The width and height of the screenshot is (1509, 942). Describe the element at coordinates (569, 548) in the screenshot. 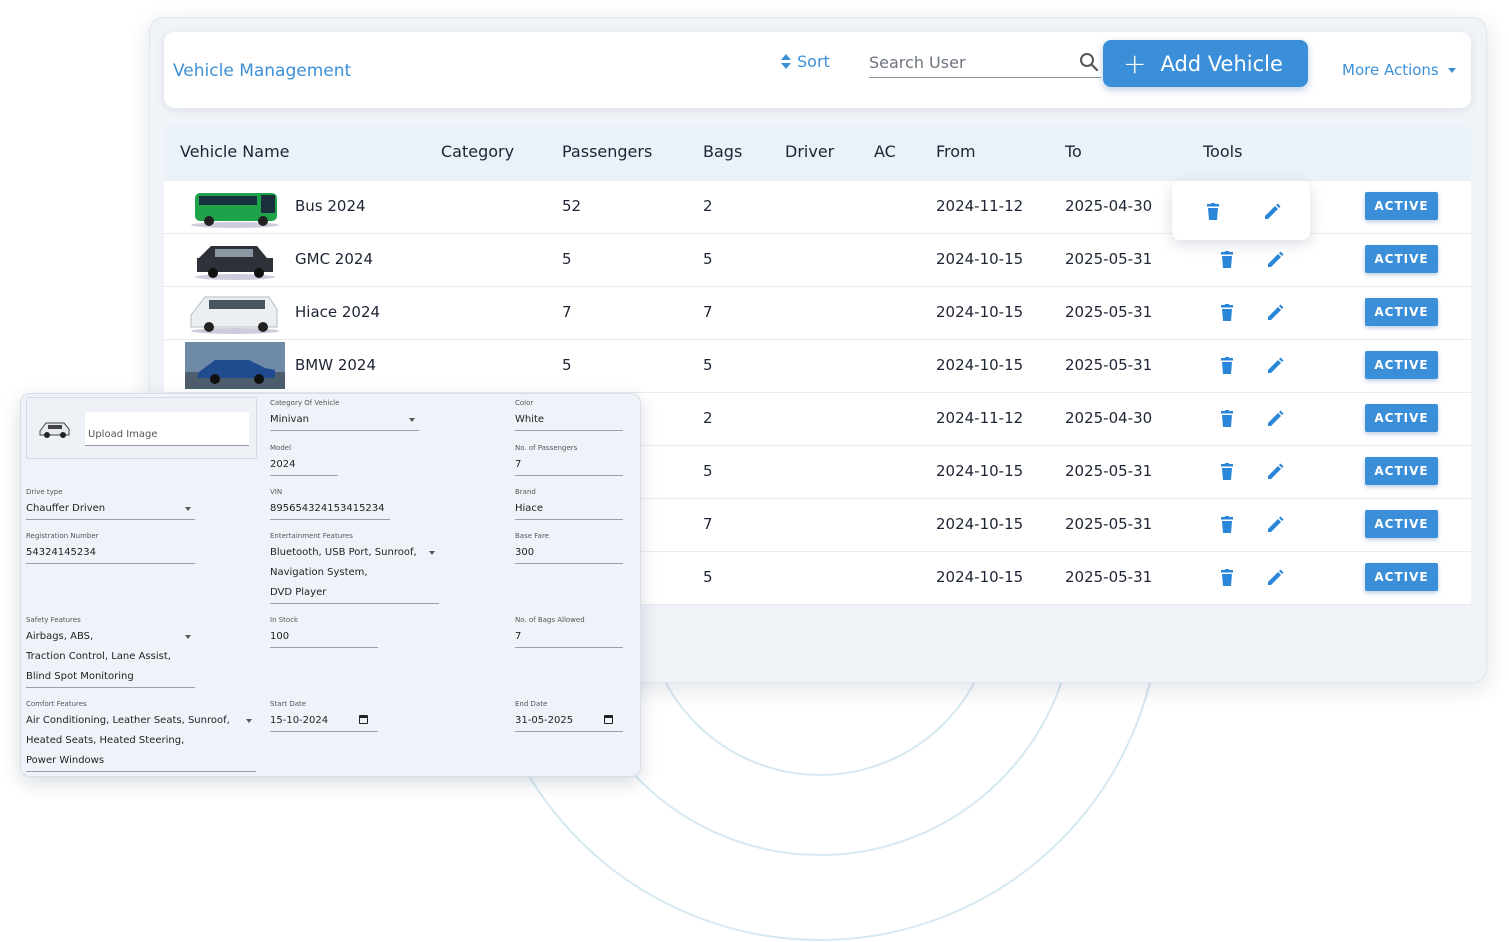

I see `base-fare-field: Base Fare 300` at that location.